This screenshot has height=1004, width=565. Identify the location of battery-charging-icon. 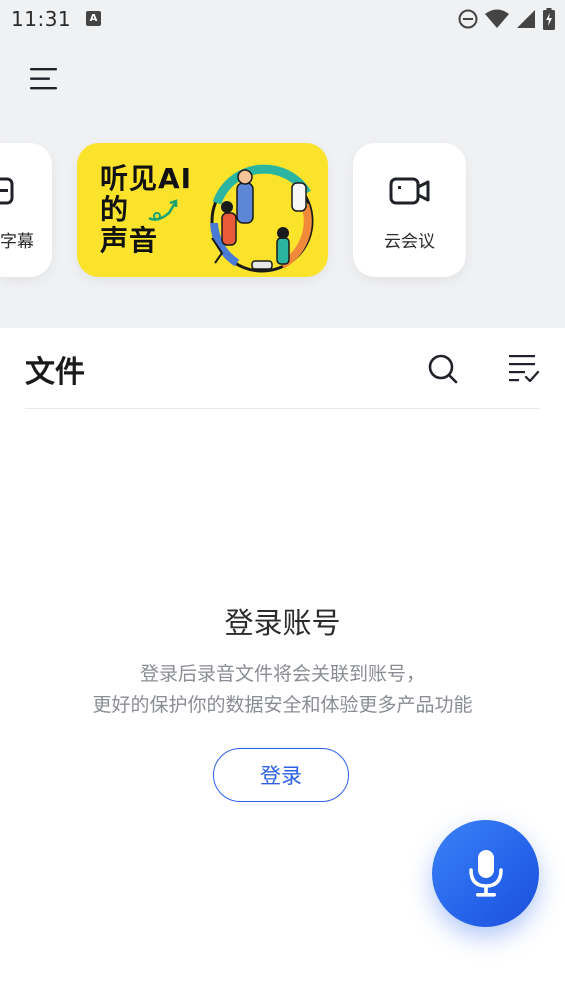
(549, 19).